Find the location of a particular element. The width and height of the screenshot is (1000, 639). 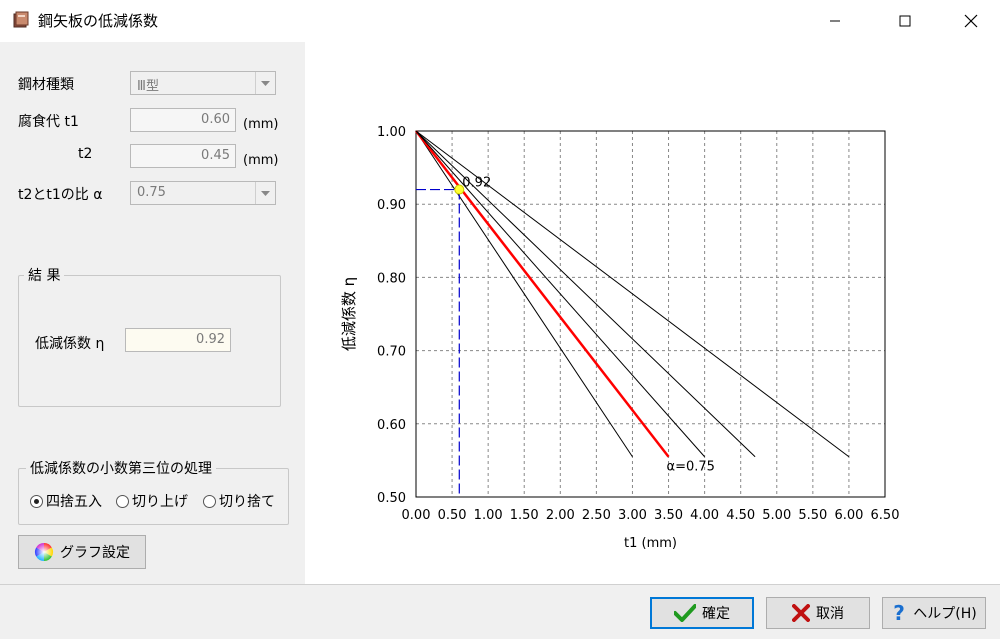

x-tick-label: 2.50 is located at coordinates (596, 515).